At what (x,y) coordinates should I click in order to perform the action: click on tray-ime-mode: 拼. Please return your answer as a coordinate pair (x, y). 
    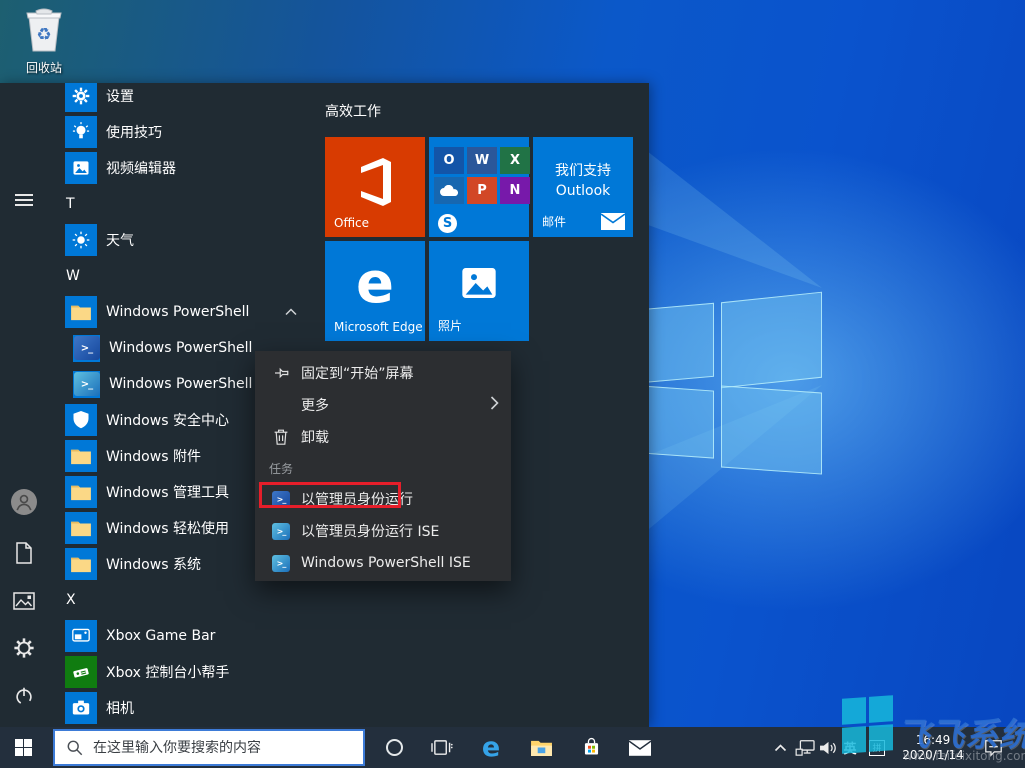
    Looking at the image, I should click on (877, 747).